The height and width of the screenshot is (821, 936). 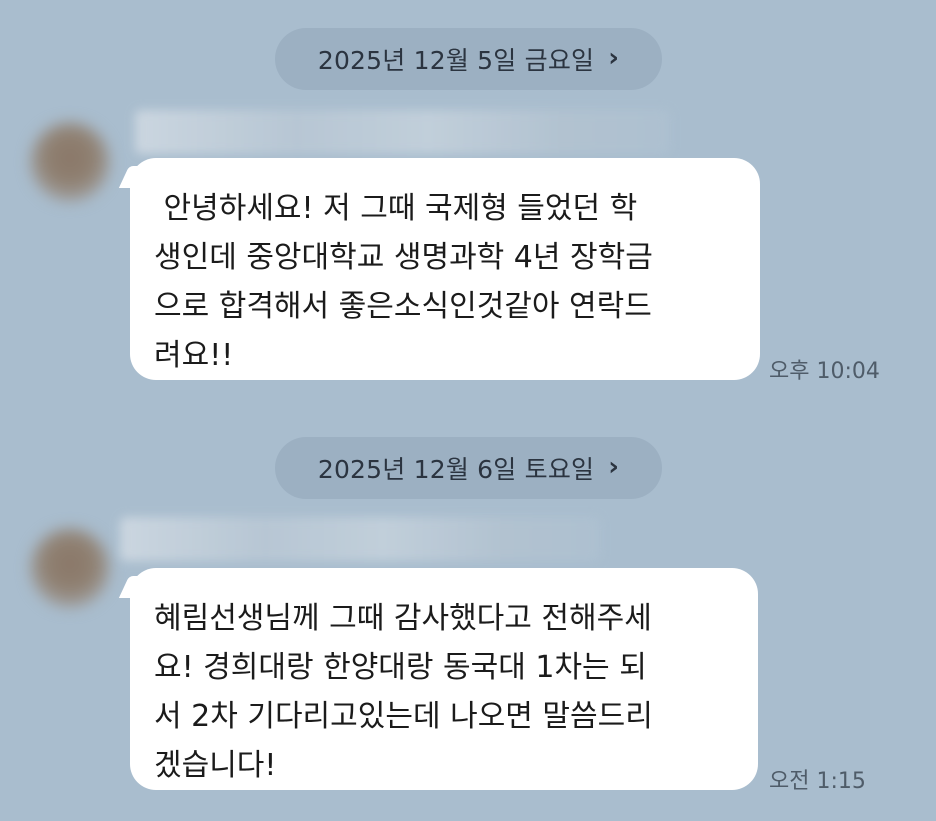 I want to click on date-divider-button: 2025년 12월 5일 금요일 ›, so click(x=468, y=59).